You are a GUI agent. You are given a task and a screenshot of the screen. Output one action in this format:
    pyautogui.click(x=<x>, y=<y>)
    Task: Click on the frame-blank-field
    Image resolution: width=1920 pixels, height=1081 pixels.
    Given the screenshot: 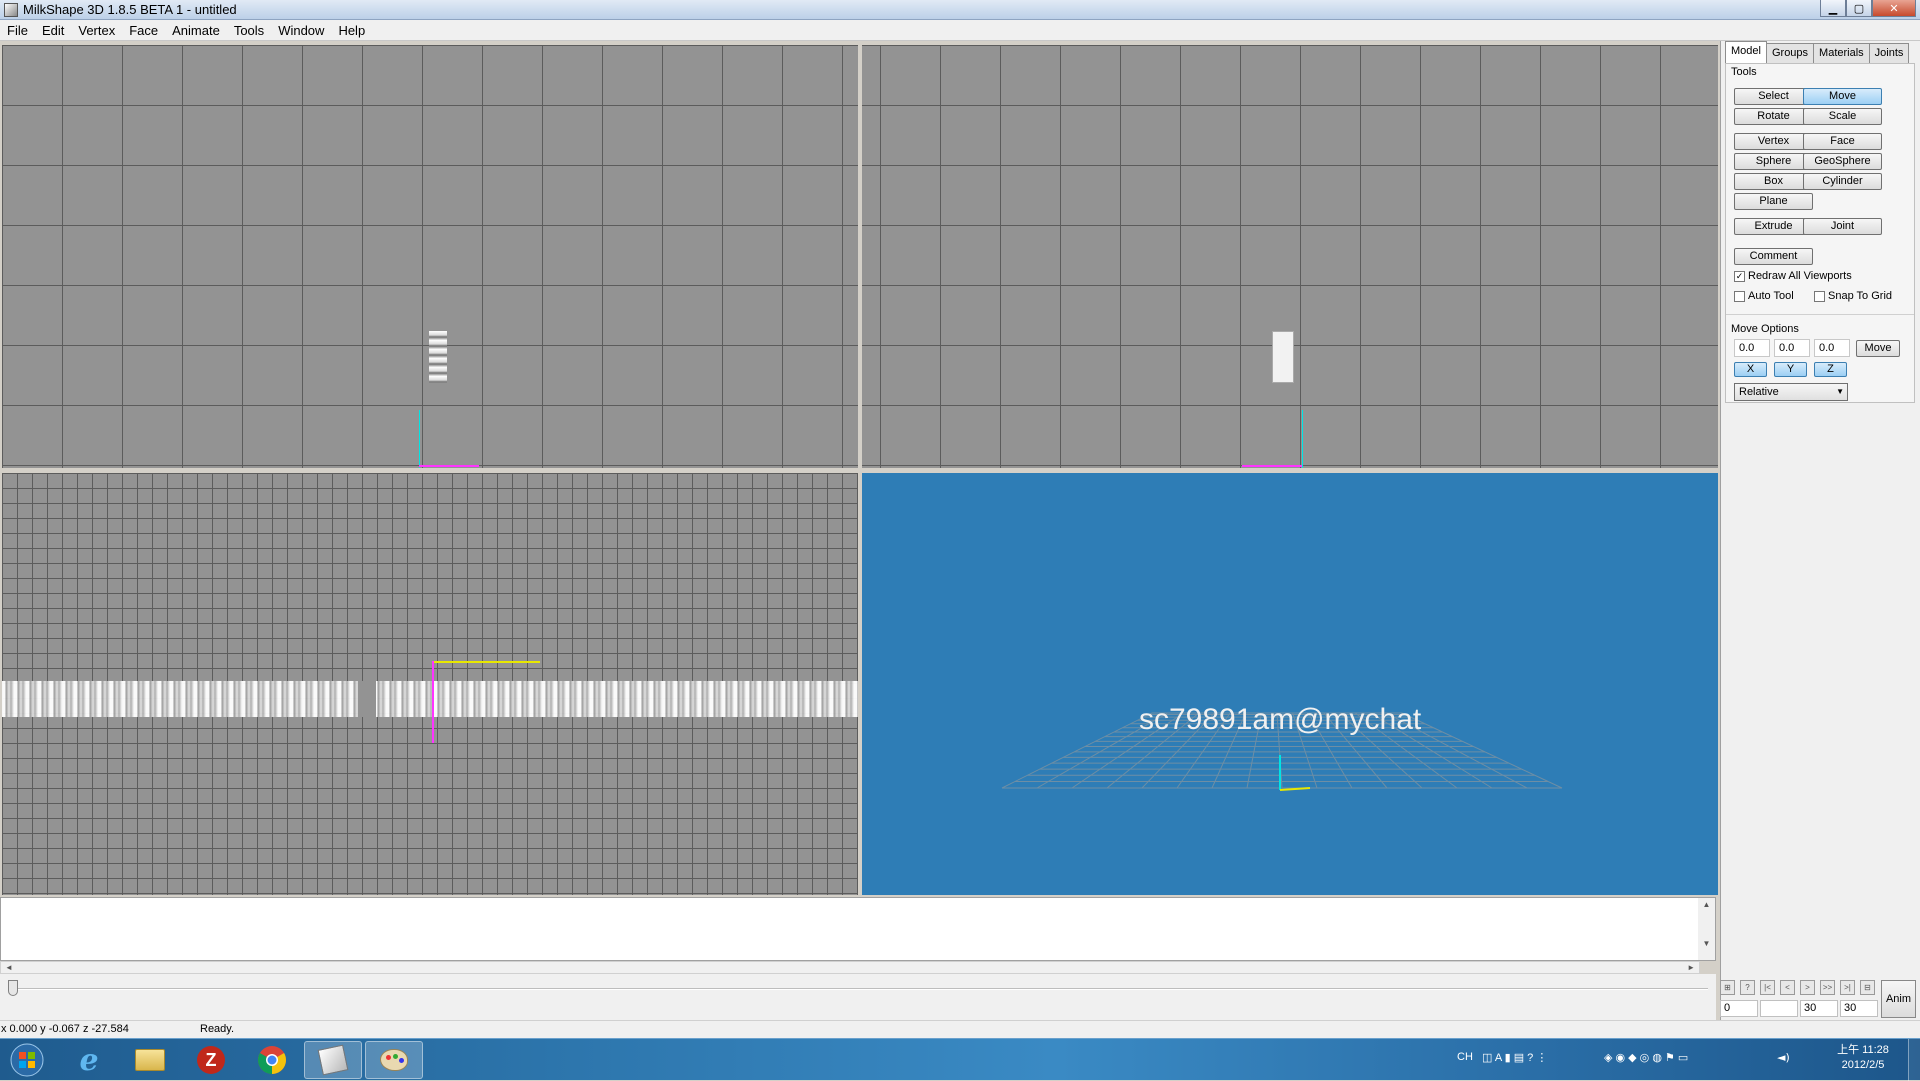 What is the action you would take?
    pyautogui.click(x=1779, y=1008)
    